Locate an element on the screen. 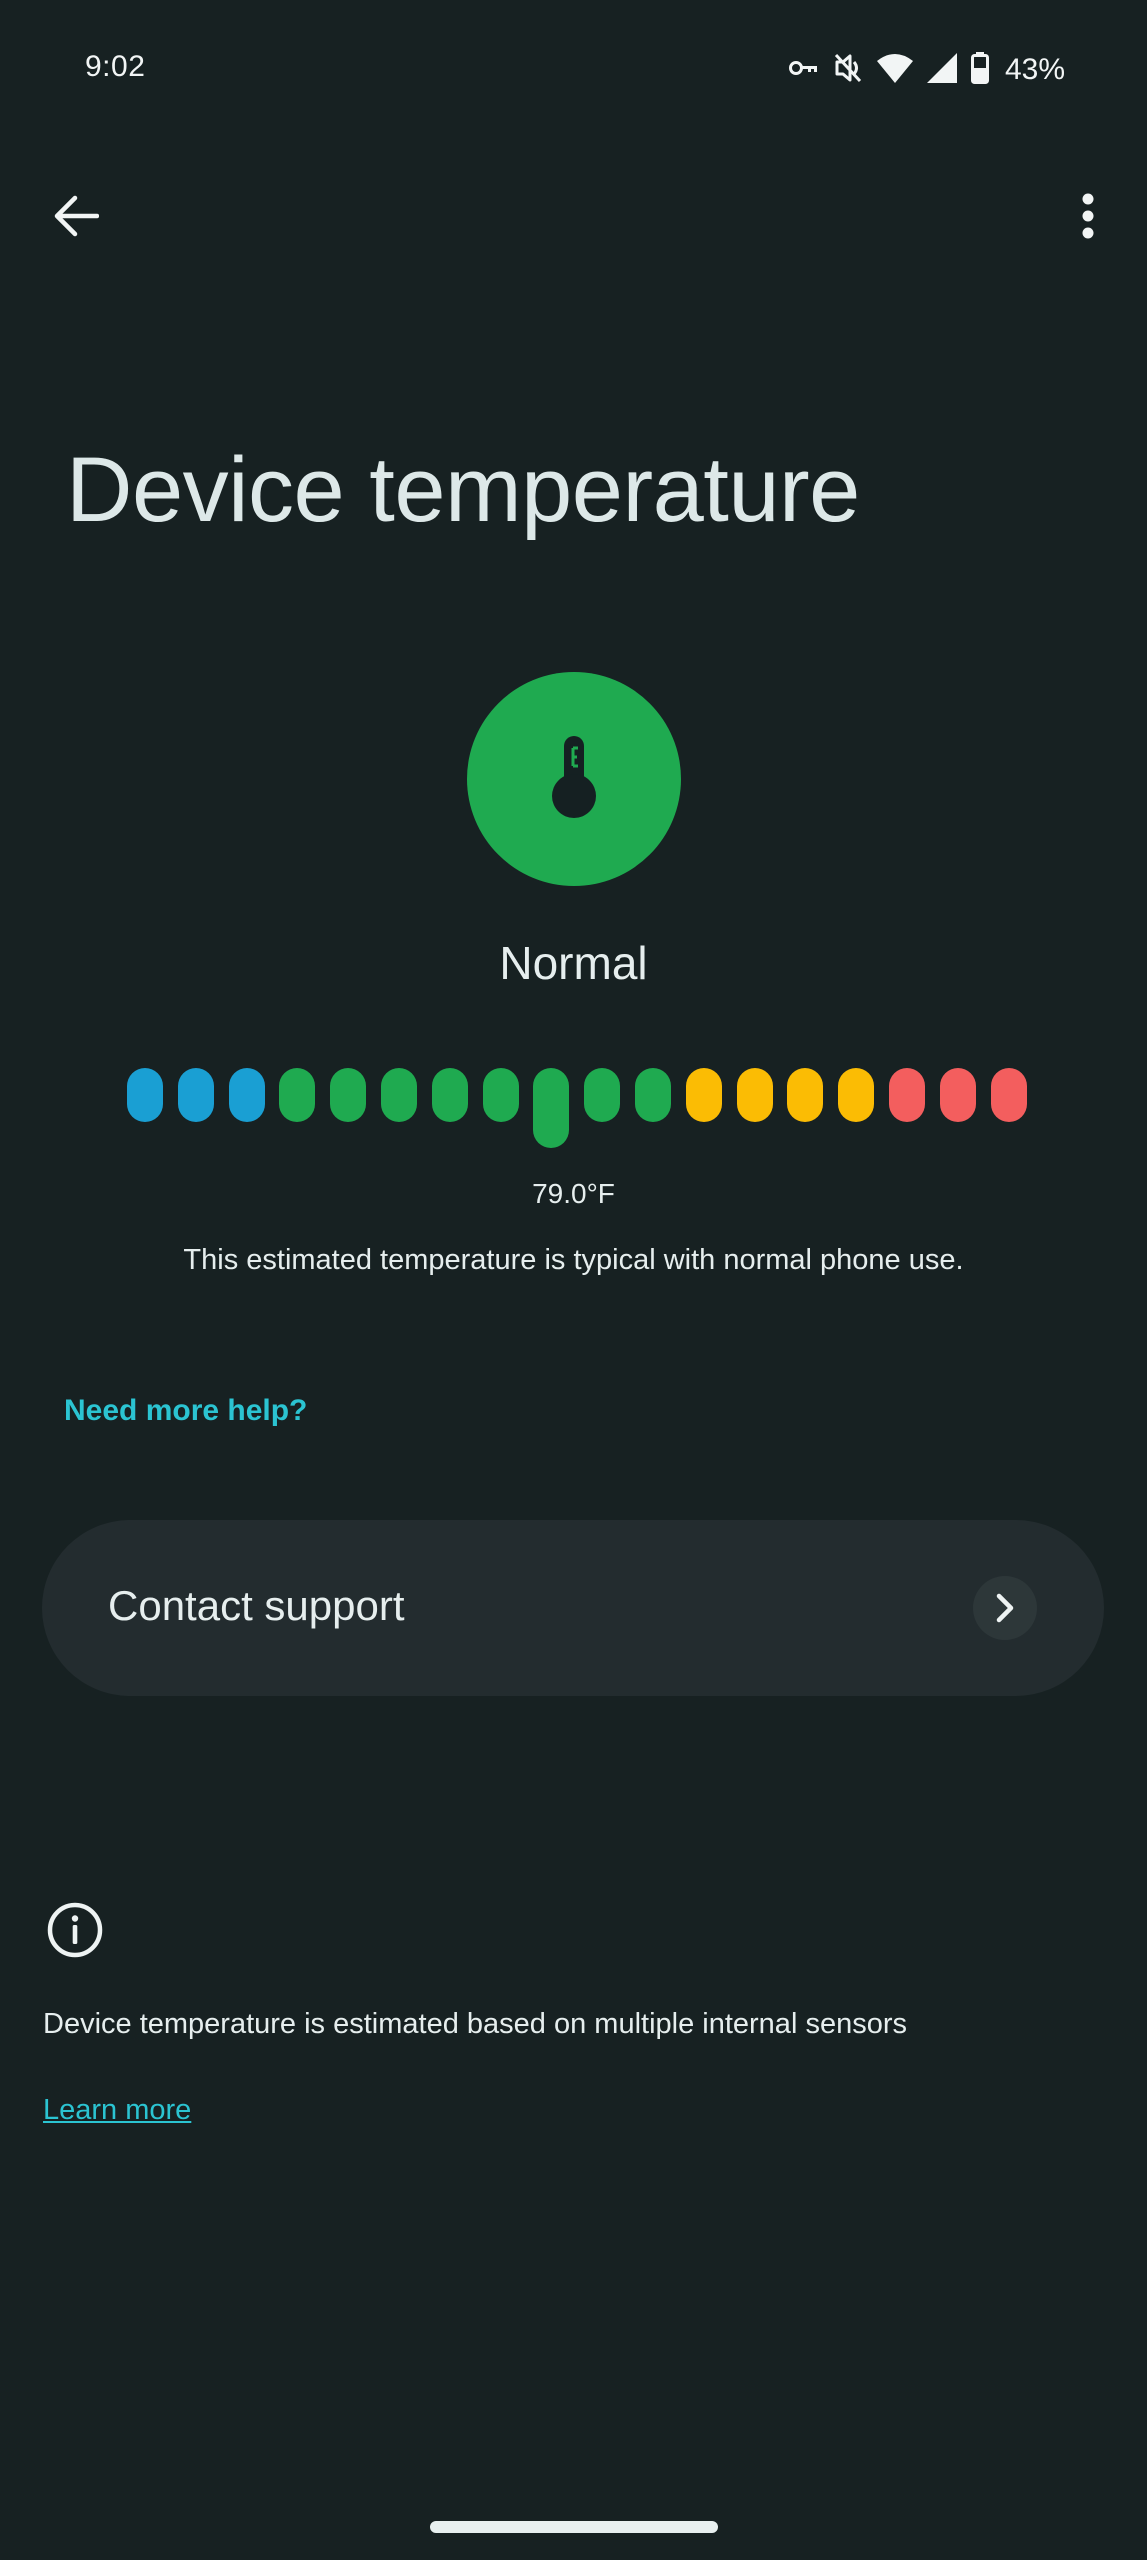  chevron-right-icon is located at coordinates (1005, 1608).